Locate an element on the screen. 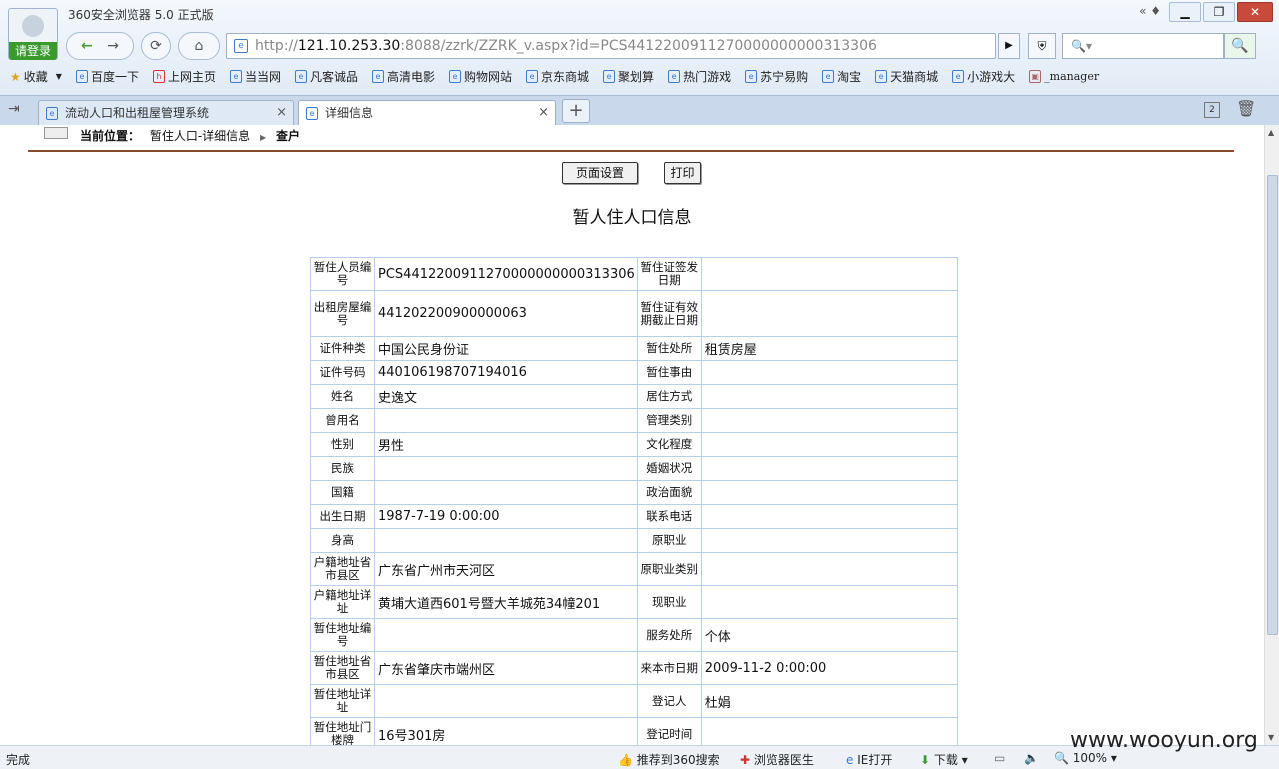 The height and width of the screenshot is (769, 1279). field-label: 姓名 is located at coordinates (342, 396).